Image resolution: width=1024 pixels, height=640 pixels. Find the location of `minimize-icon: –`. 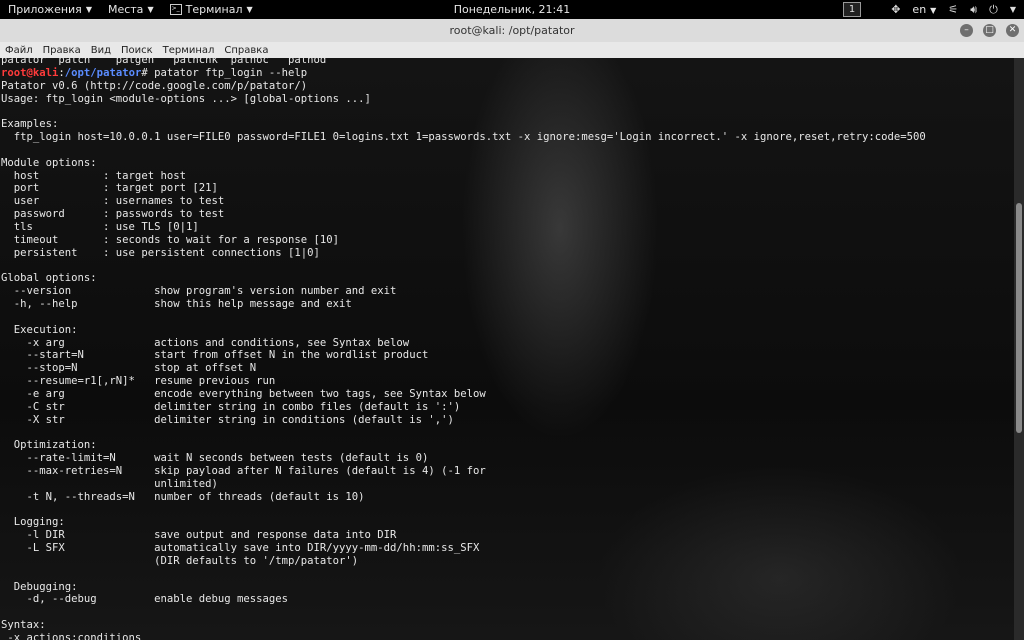

minimize-icon: – is located at coordinates (966, 30).